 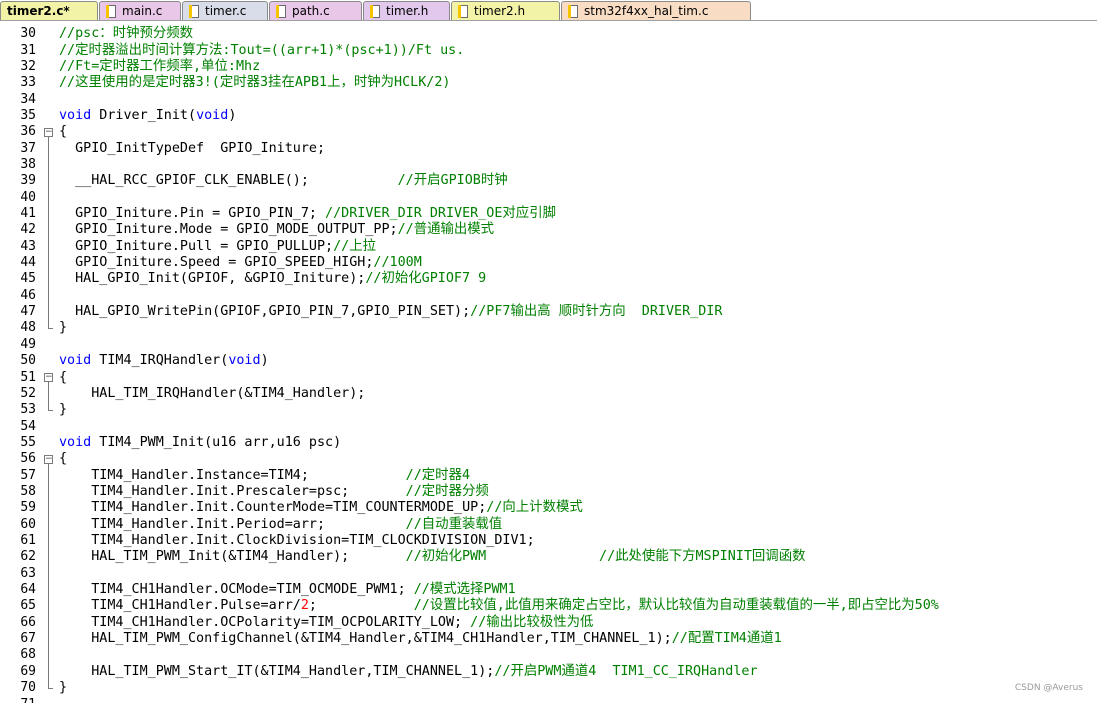 I want to click on tab-timer-c: timer.c, so click(x=225, y=10).